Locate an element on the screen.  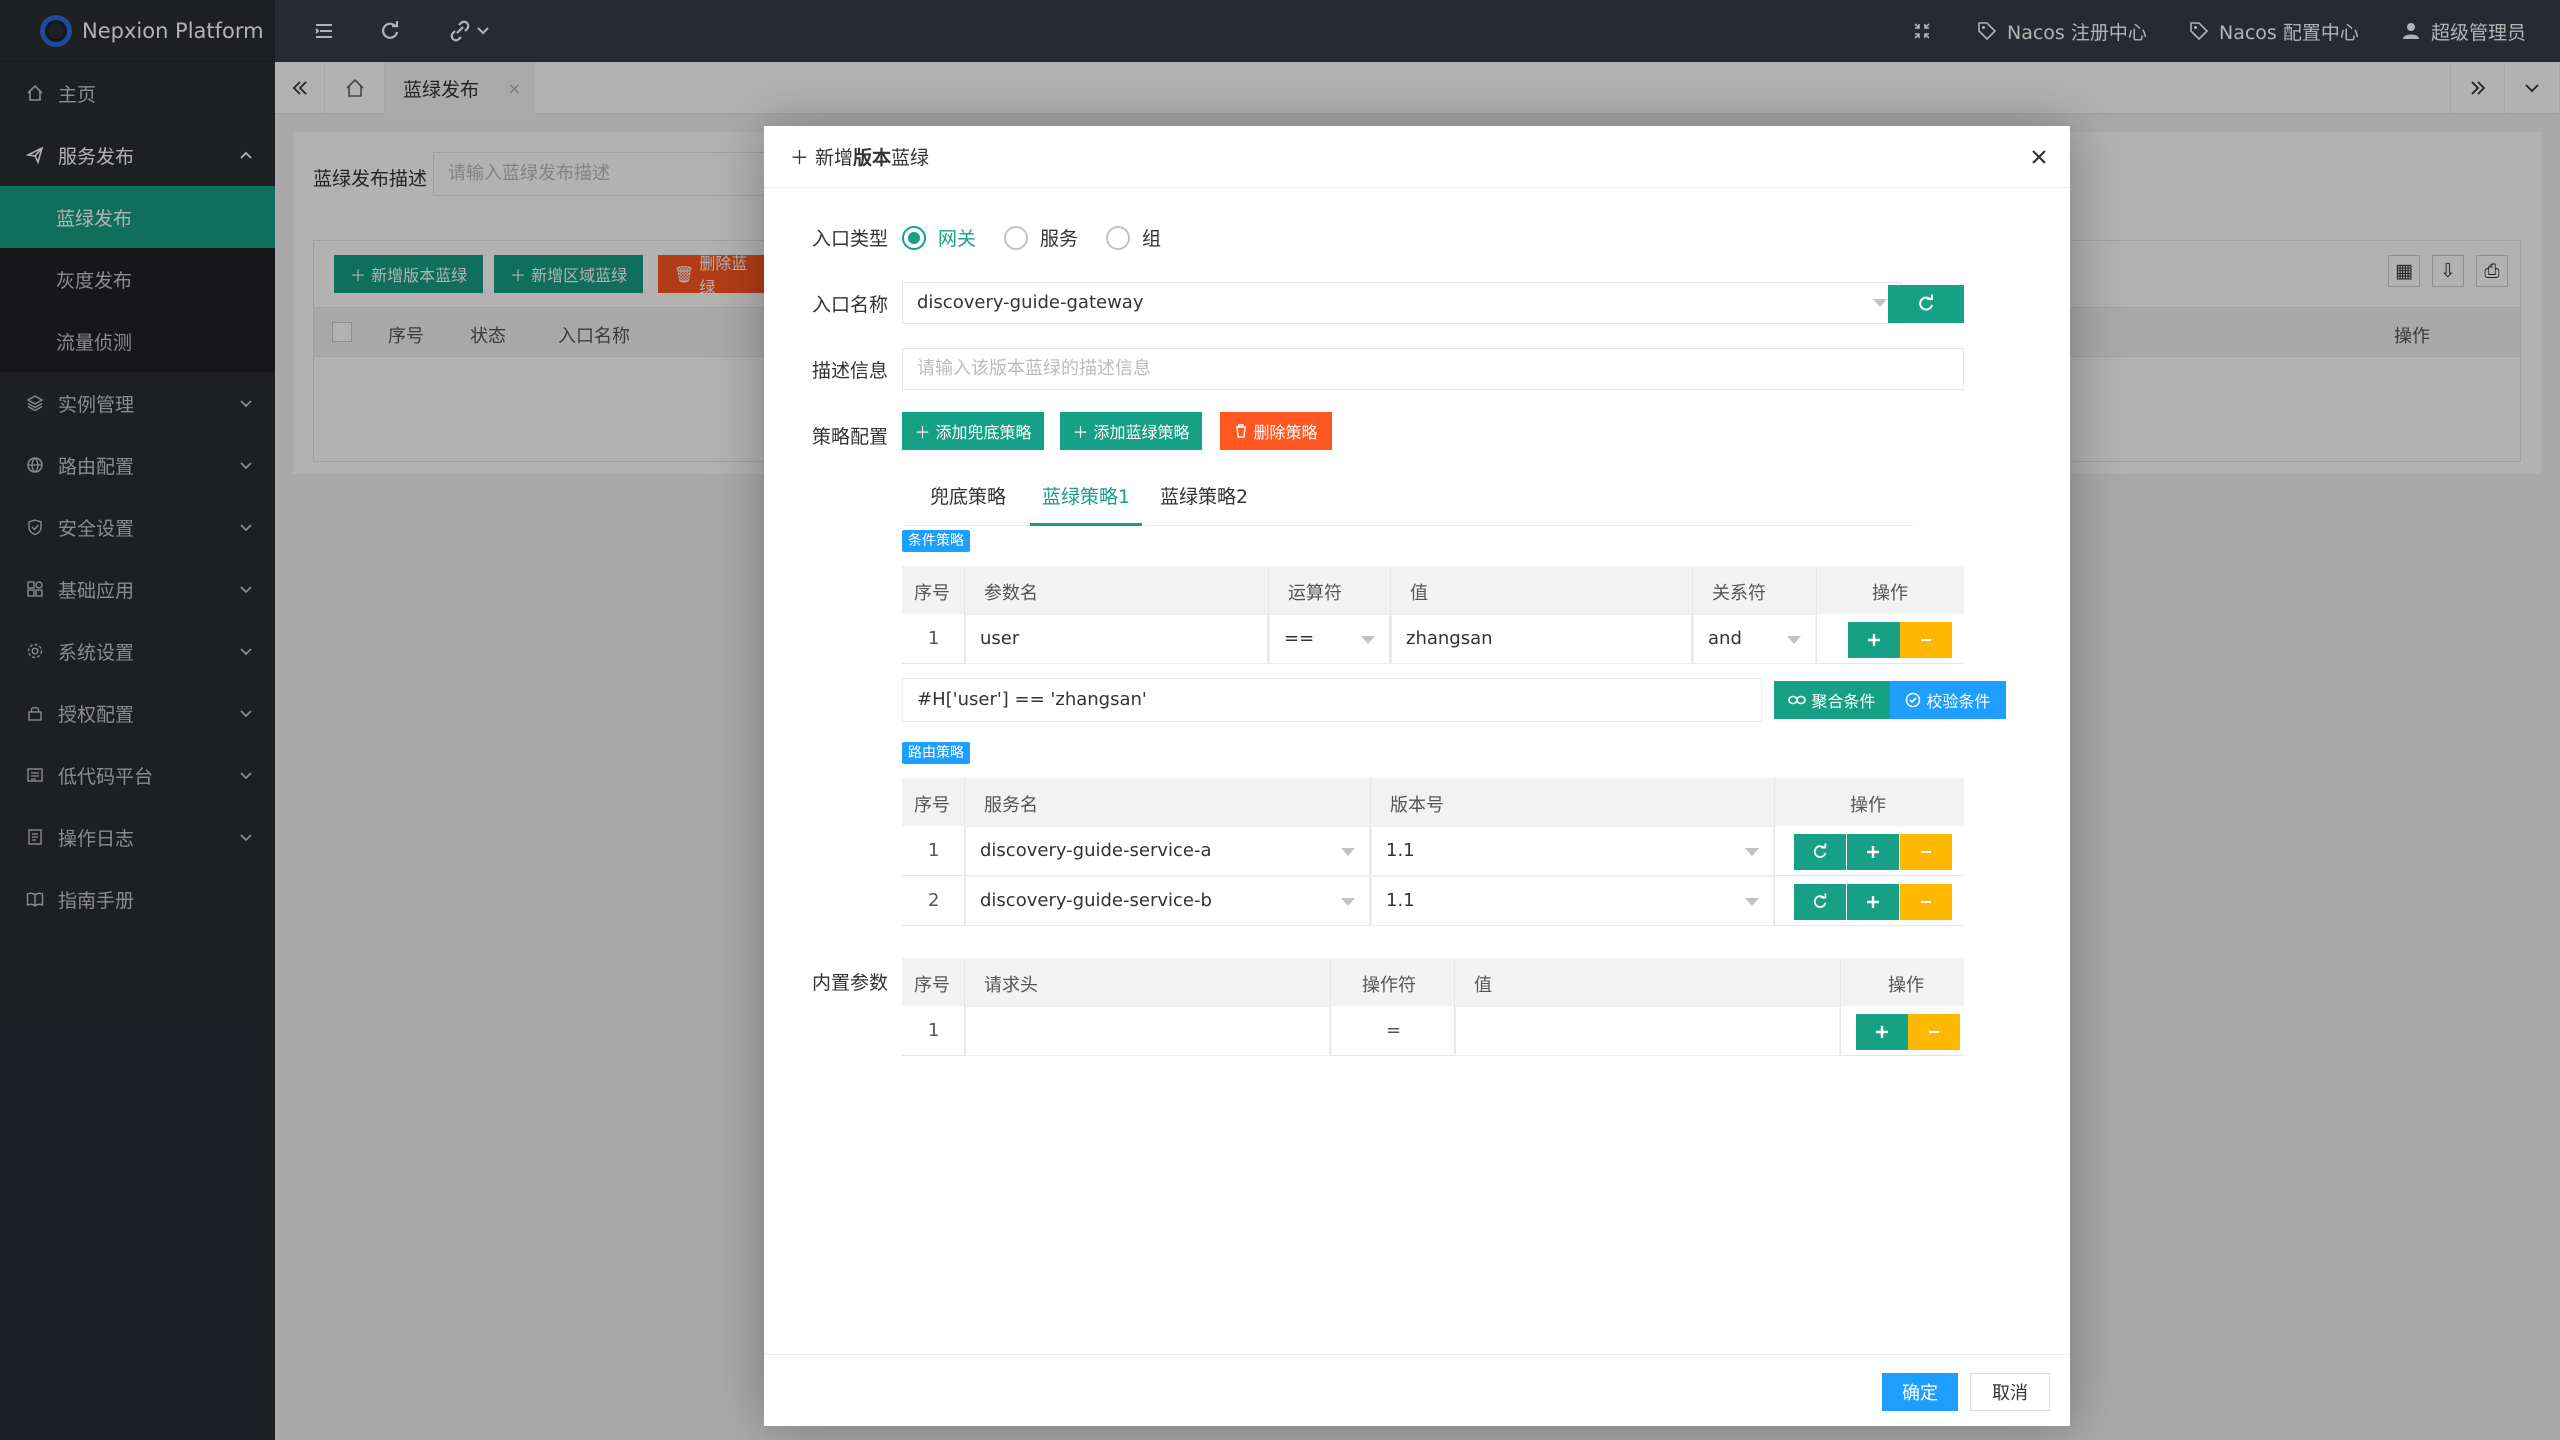
entry-name-select: discovery-guide-gateway is located at coordinates (1402, 303).